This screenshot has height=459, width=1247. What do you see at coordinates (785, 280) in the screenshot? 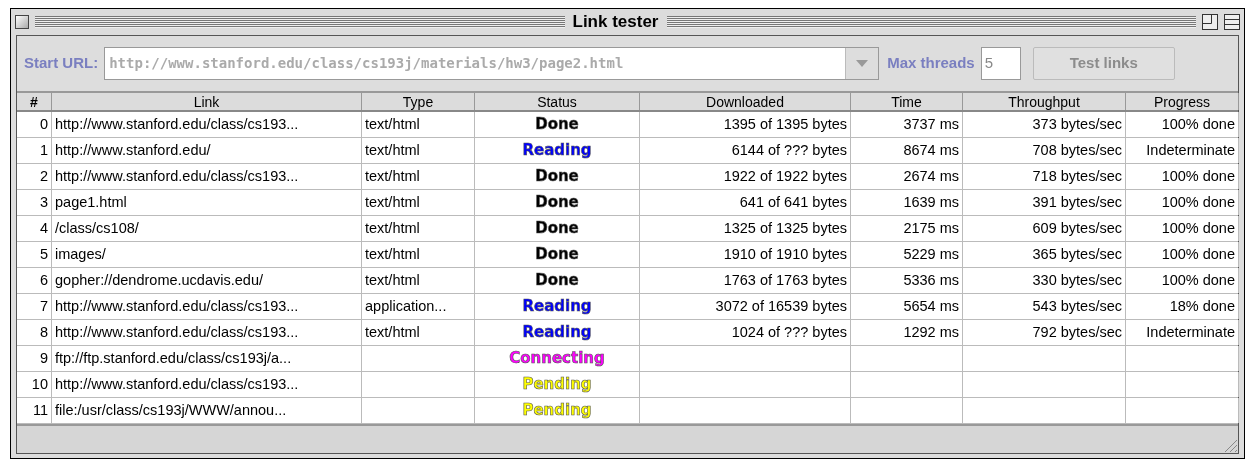
I see `downloaded-cell-text: 1763 of 1763 bytes` at bounding box center [785, 280].